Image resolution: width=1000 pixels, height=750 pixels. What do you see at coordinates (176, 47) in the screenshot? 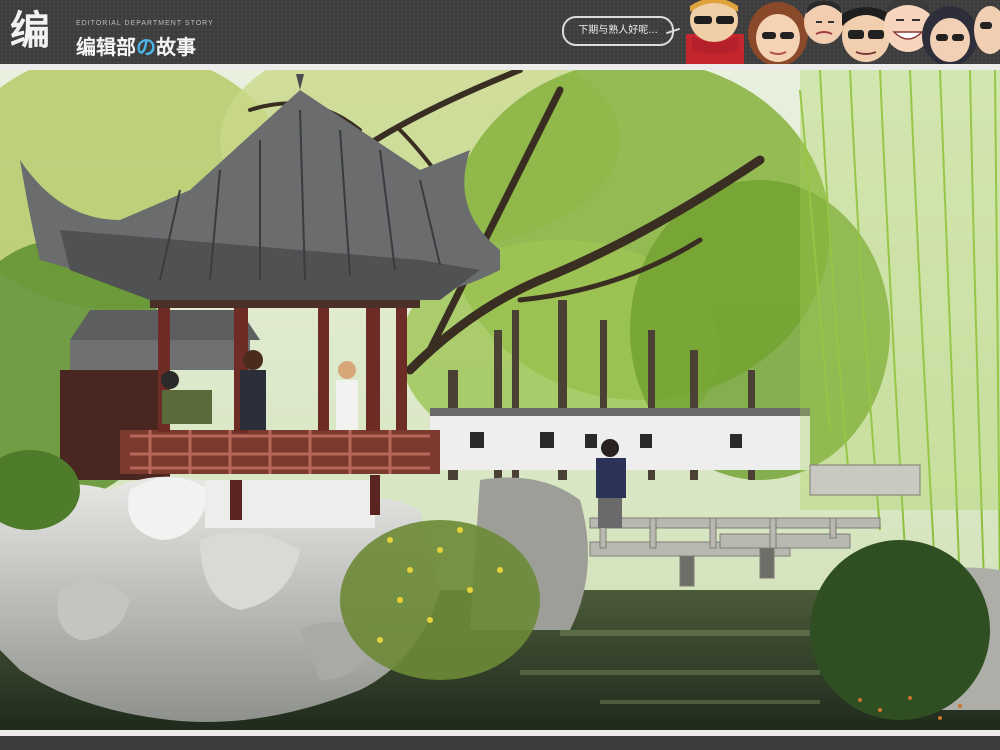
I see `brand-title-part2: 故事` at bounding box center [176, 47].